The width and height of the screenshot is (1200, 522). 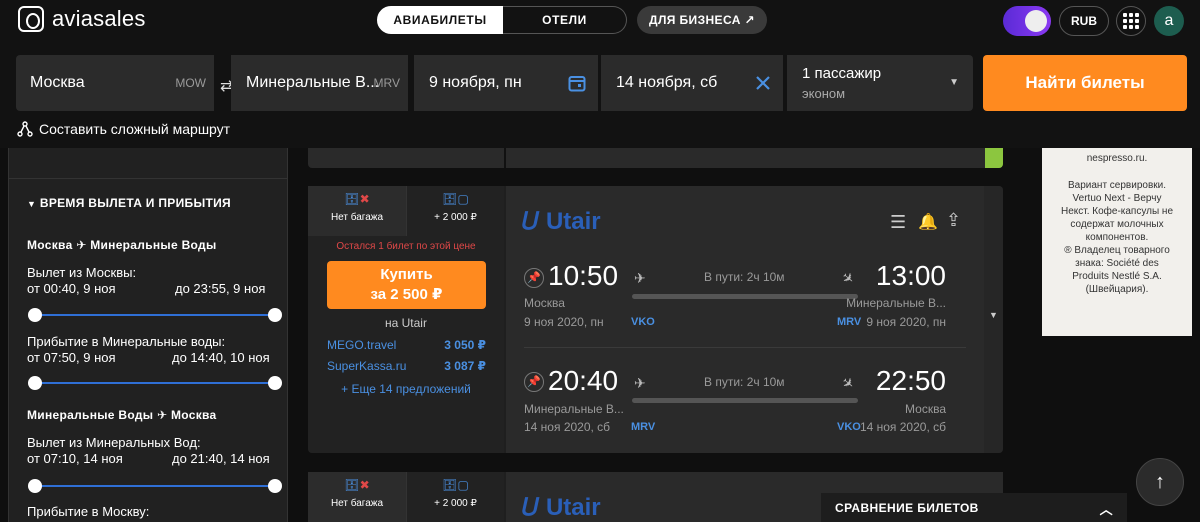 I want to click on logo-icon, so click(x=31, y=19).